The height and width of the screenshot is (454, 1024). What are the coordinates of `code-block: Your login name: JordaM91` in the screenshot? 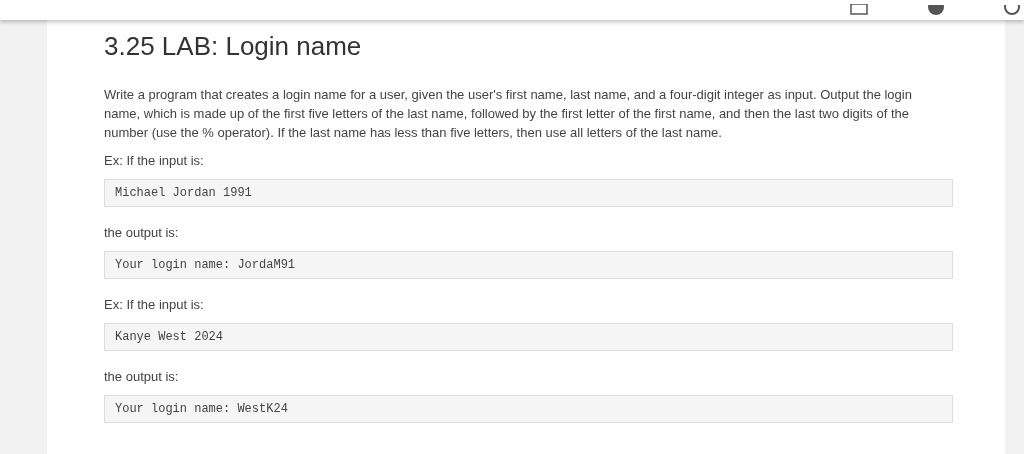 It's located at (528, 264).